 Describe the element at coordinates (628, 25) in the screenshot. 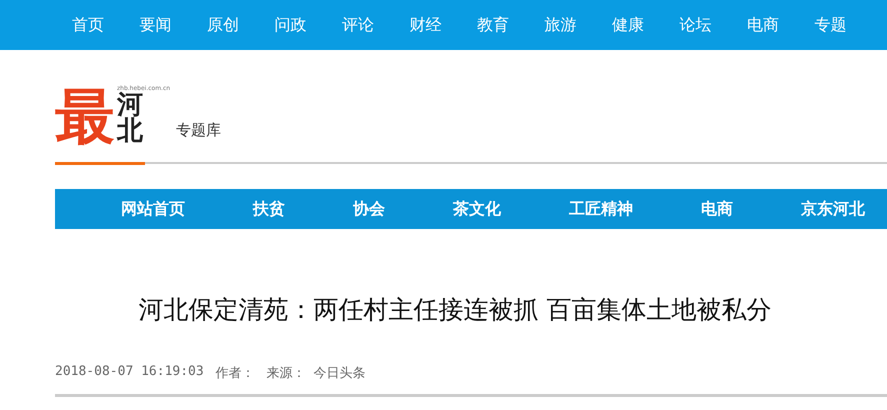

I see `nav-link: 健康` at that location.